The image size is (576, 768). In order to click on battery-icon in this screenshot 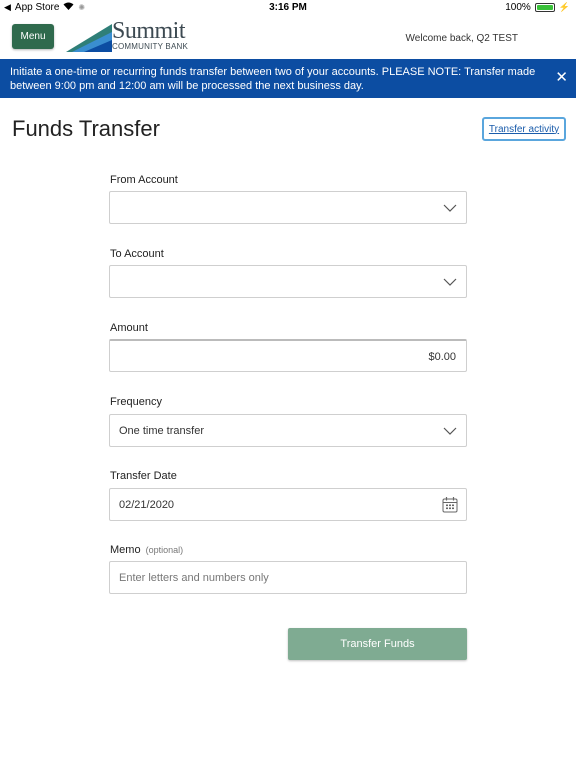, I will do `click(544, 7)`.